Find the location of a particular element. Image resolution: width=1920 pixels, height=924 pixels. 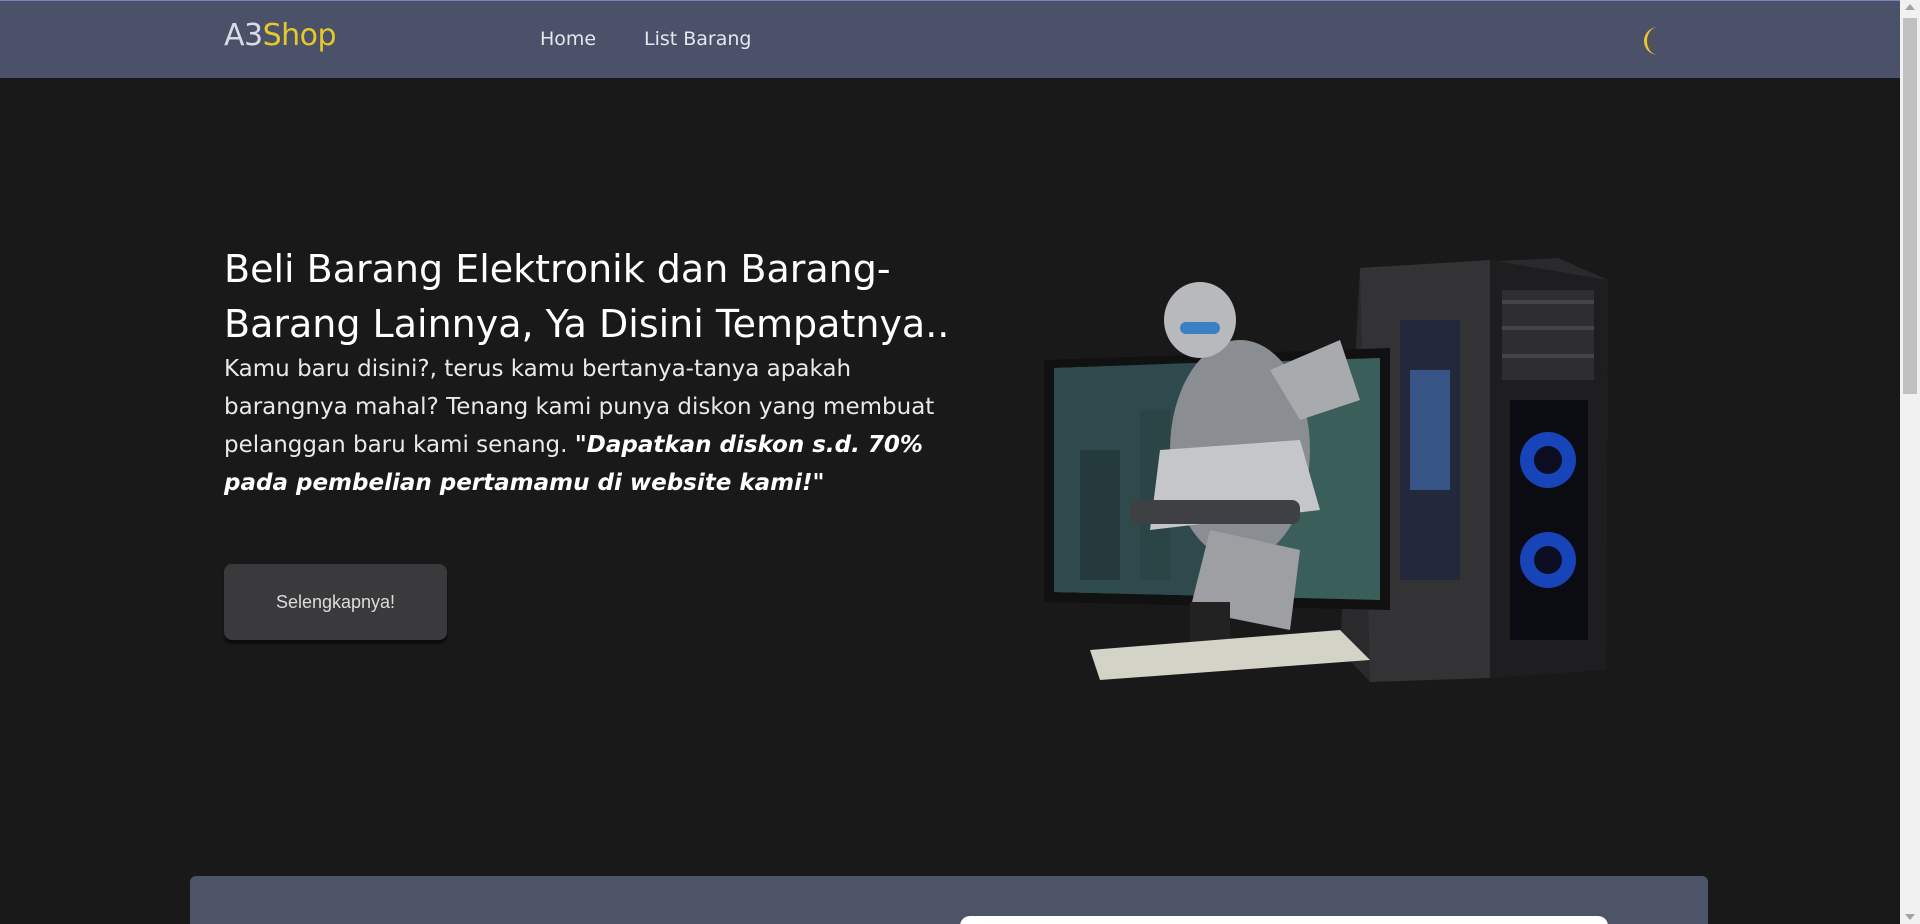

featured-card is located at coordinates (1284, 920).